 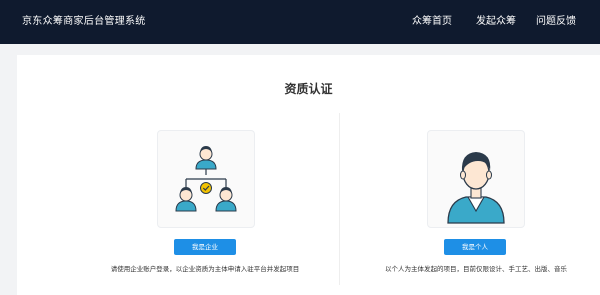 I want to click on column-divider, so click(x=339, y=199).